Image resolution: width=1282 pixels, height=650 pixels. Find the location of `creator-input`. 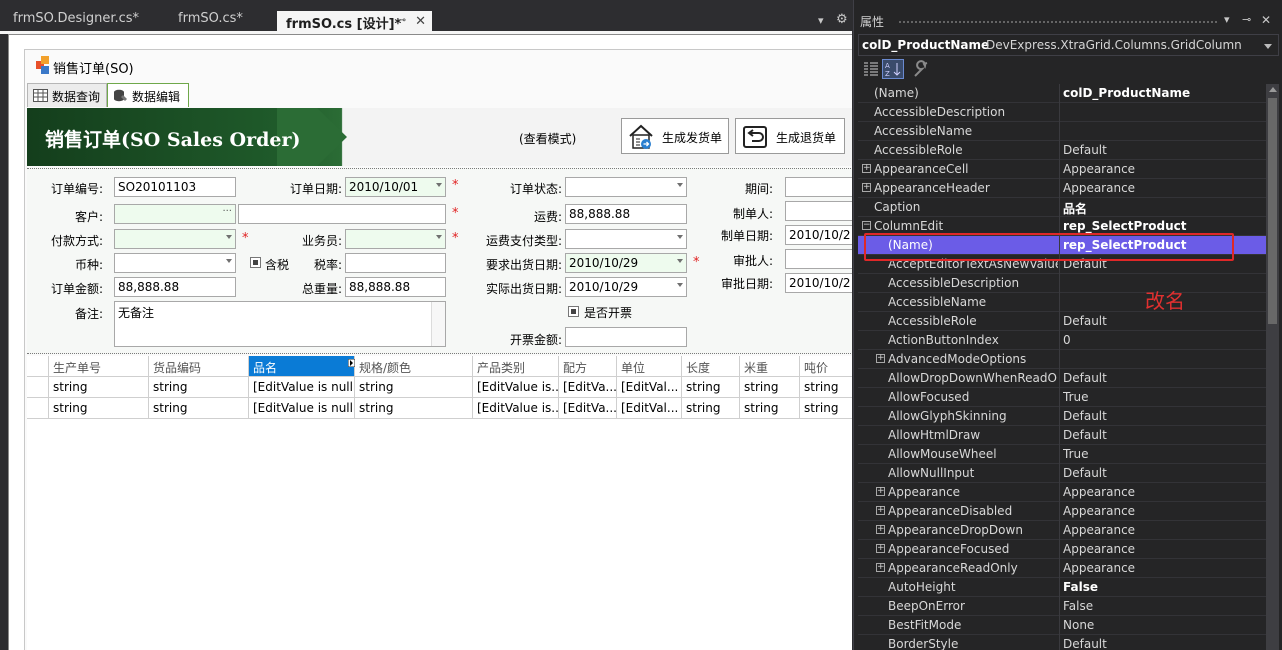

creator-input is located at coordinates (818, 211).